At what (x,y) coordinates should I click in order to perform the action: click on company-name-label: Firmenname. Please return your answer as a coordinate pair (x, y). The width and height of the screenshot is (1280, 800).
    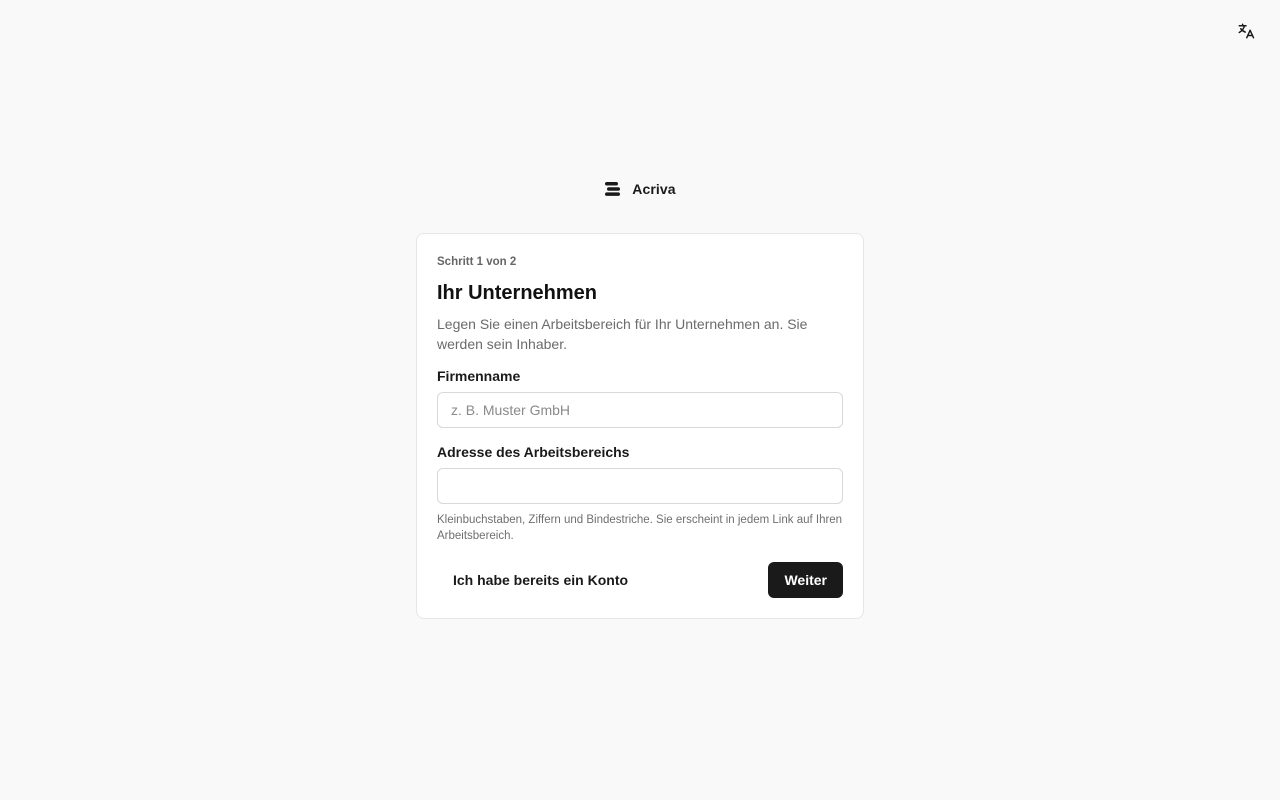
    Looking at the image, I should click on (479, 376).